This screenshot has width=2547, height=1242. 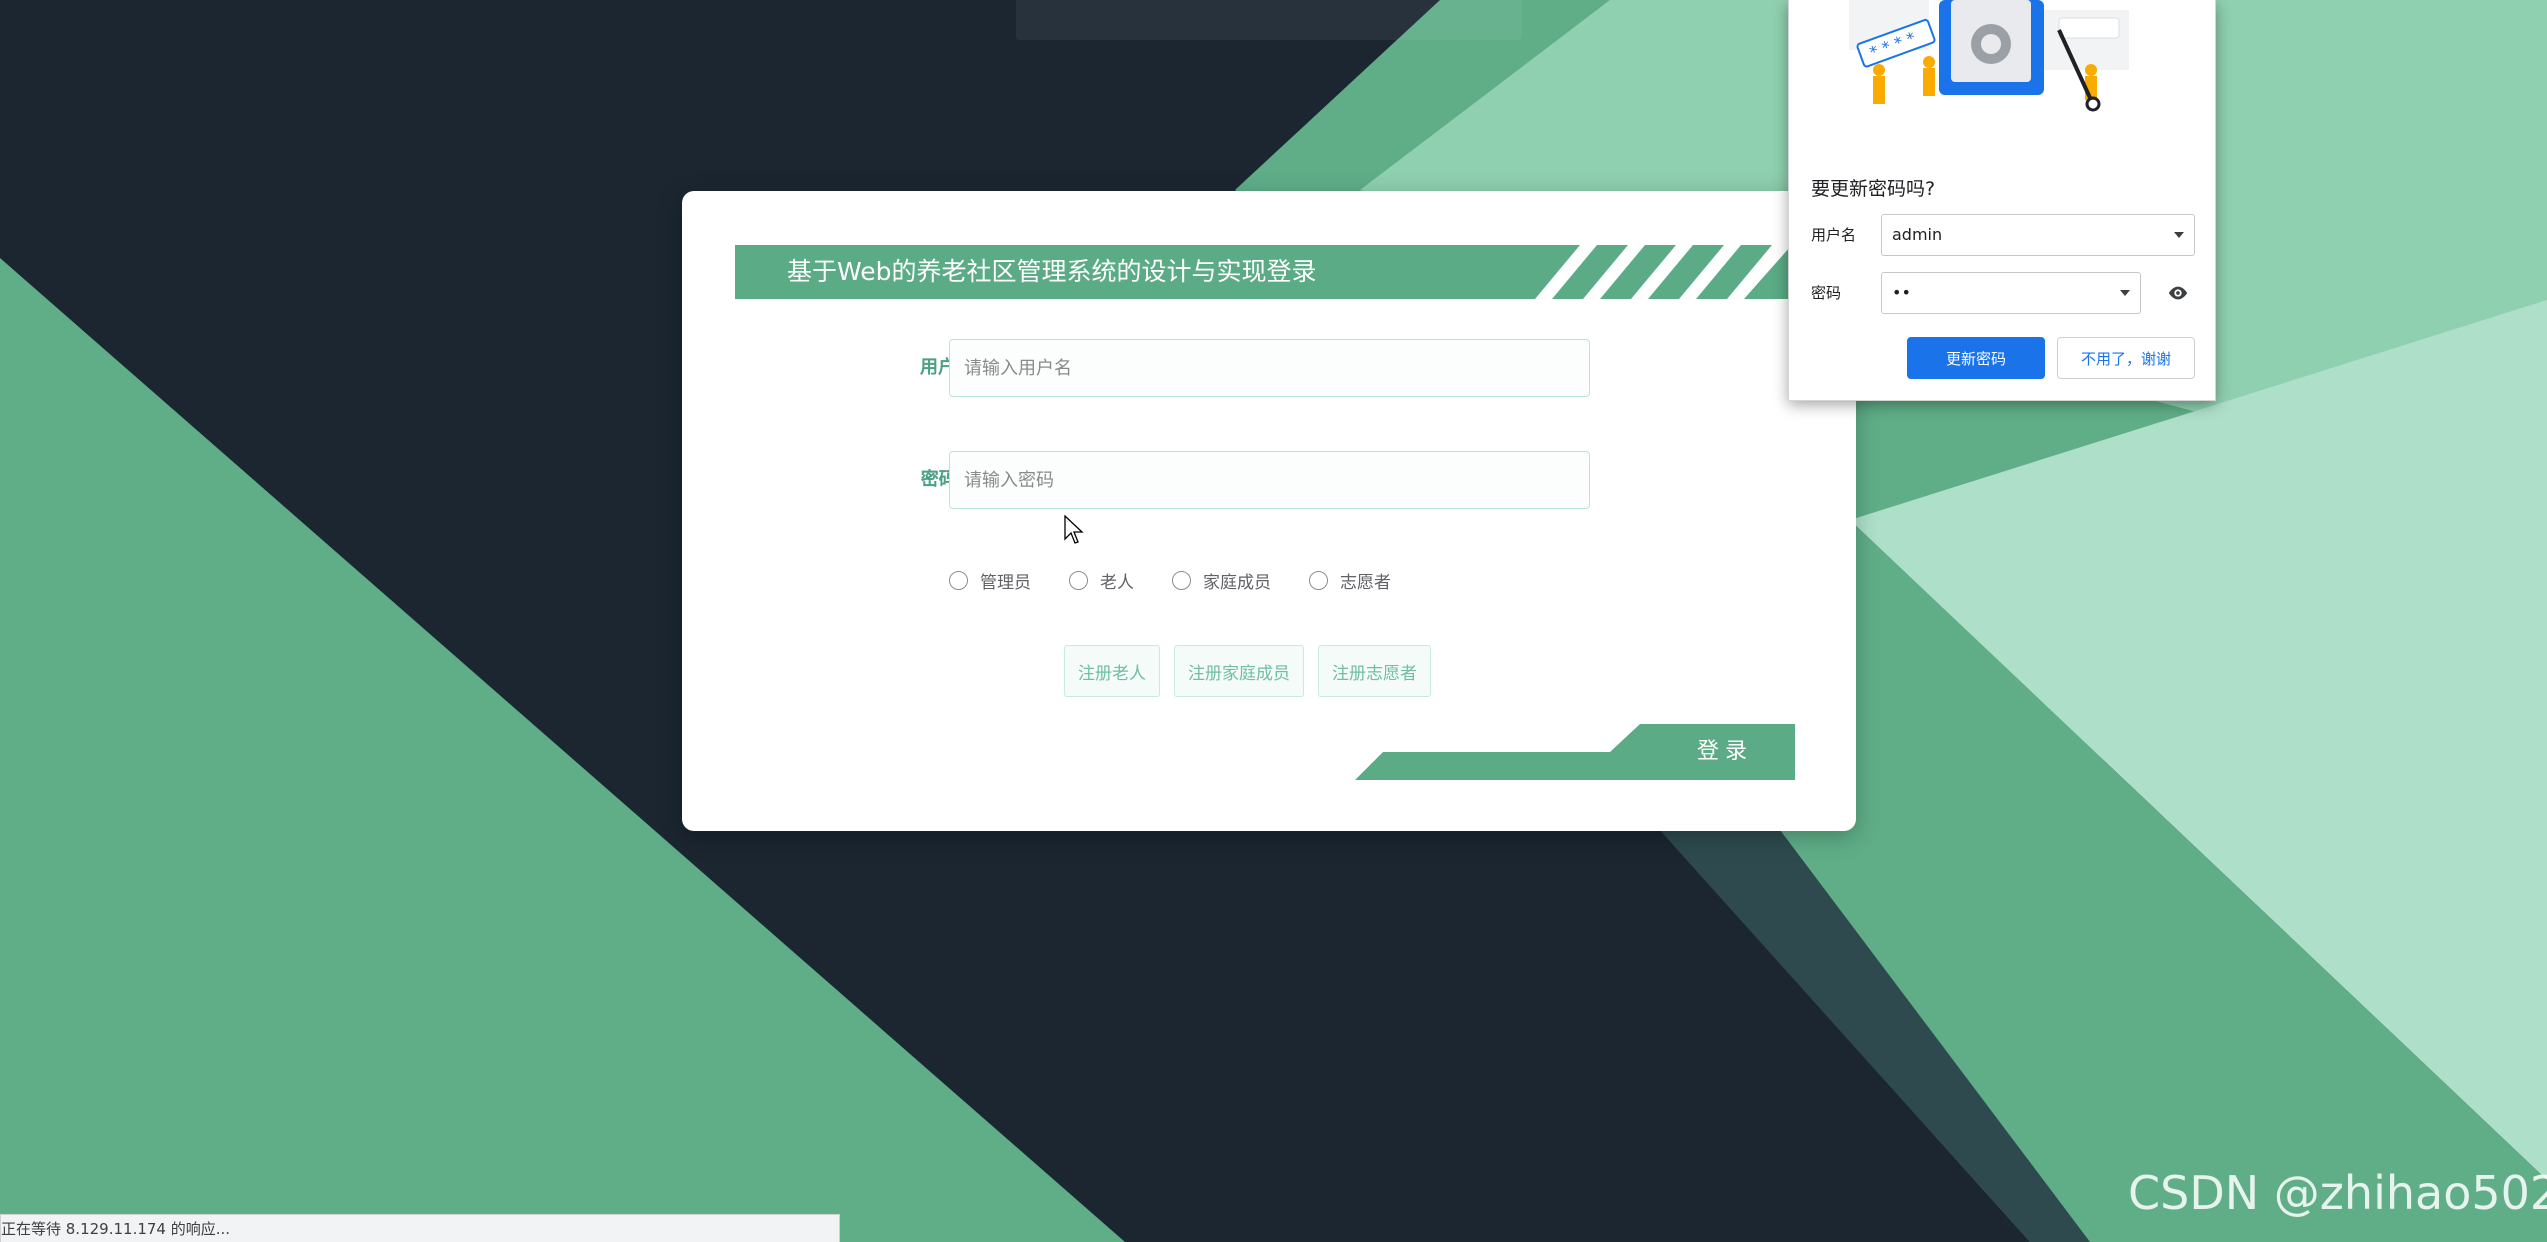 I want to click on watermark: CSDN @zhihao502, so click(x=2337, y=1193).